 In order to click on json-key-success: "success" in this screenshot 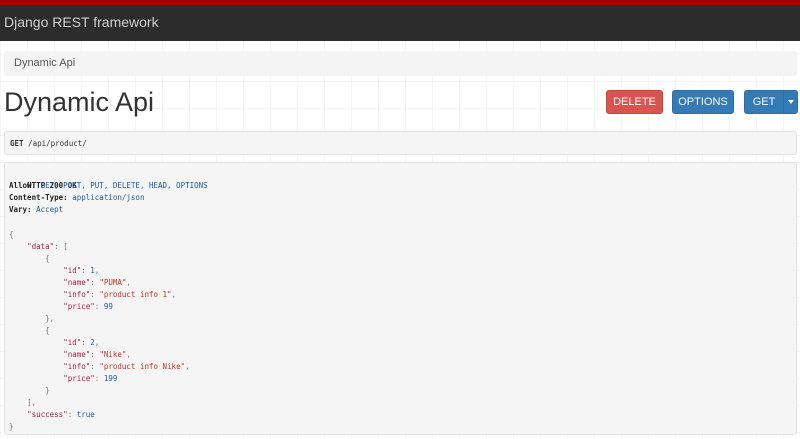, I will do `click(47, 414)`.